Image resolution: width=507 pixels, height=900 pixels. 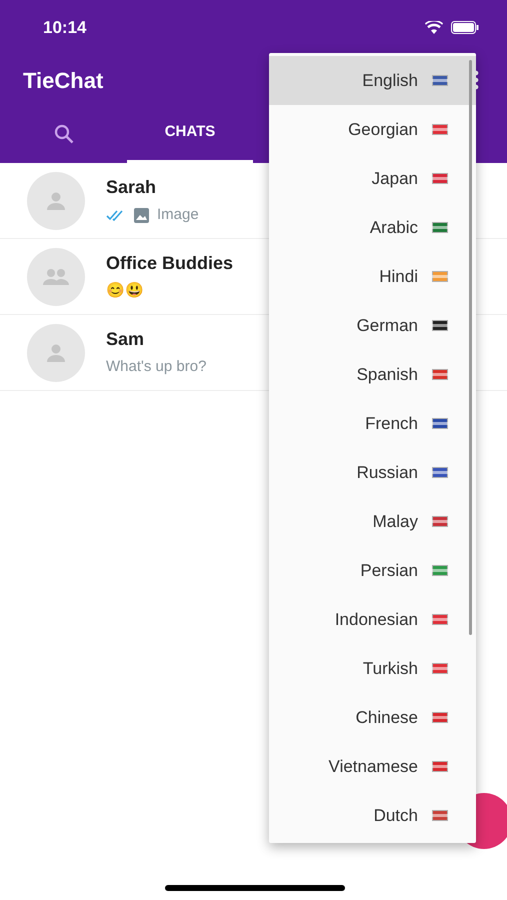 What do you see at coordinates (372, 423) in the screenshot?
I see `language-option: French` at bounding box center [372, 423].